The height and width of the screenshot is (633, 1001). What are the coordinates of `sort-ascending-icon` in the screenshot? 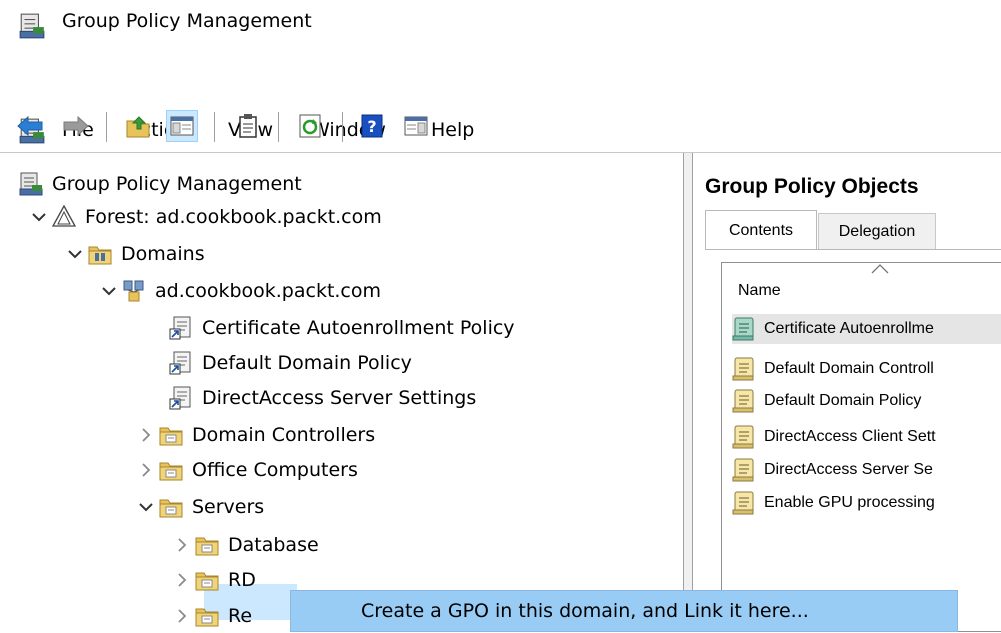 It's located at (880, 269).